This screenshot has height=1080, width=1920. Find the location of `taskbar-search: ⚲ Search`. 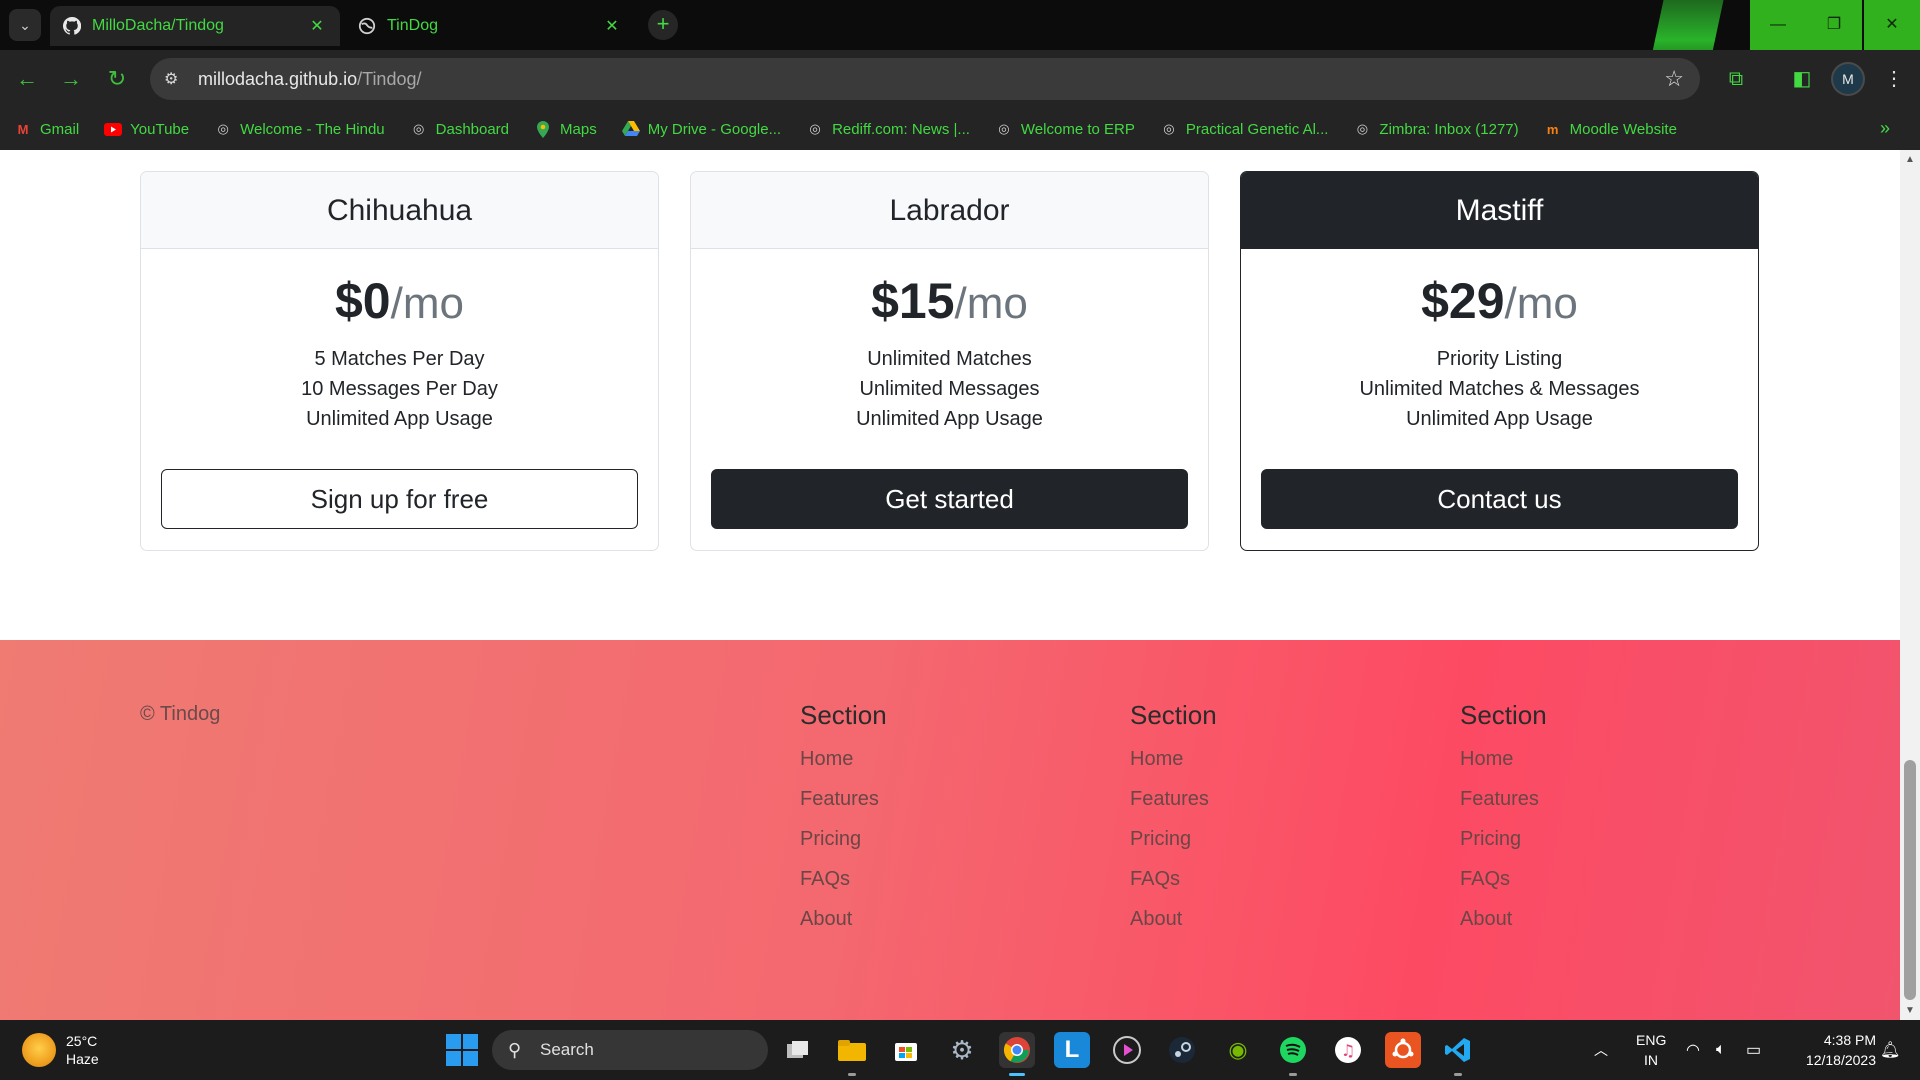

taskbar-search: ⚲ Search is located at coordinates (630, 1050).